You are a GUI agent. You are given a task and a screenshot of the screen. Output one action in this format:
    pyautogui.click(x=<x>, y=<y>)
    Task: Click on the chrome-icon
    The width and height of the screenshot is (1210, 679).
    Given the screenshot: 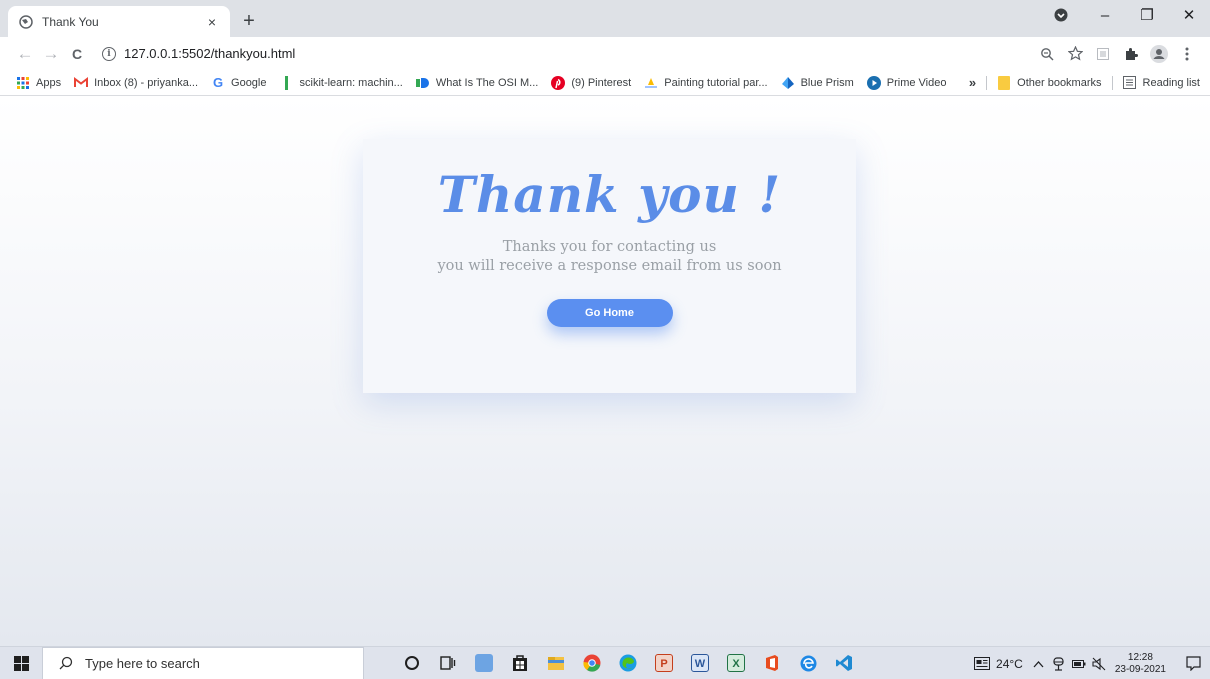 What is the action you would take?
    pyautogui.click(x=592, y=663)
    